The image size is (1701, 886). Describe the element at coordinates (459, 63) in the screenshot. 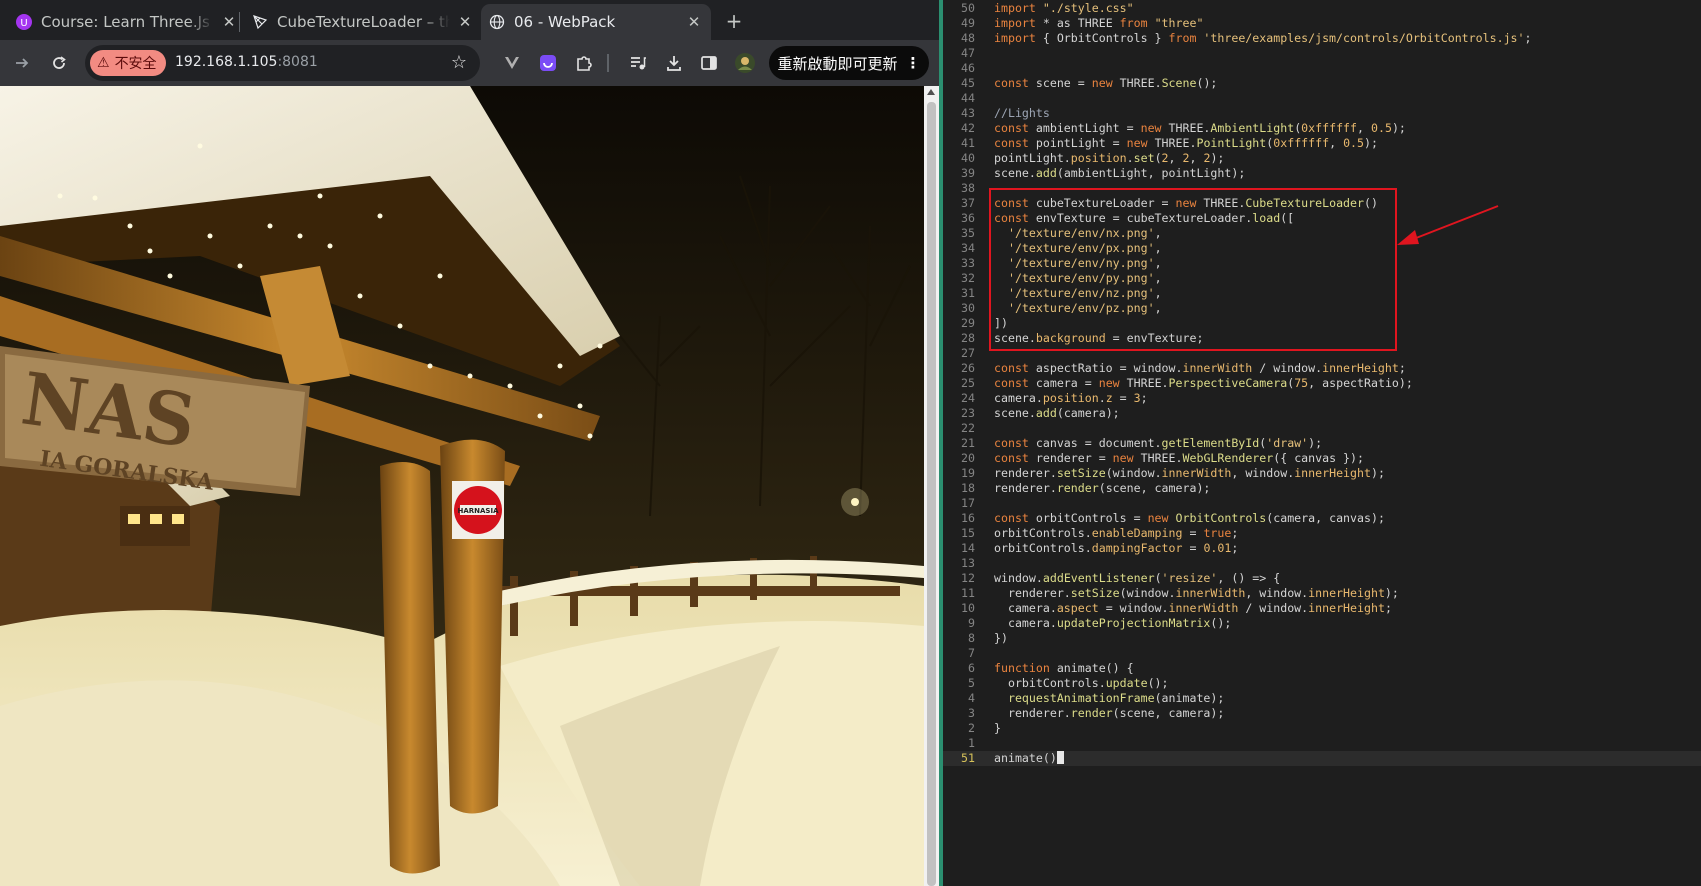

I see `bookmark-star-icon: ☆` at that location.